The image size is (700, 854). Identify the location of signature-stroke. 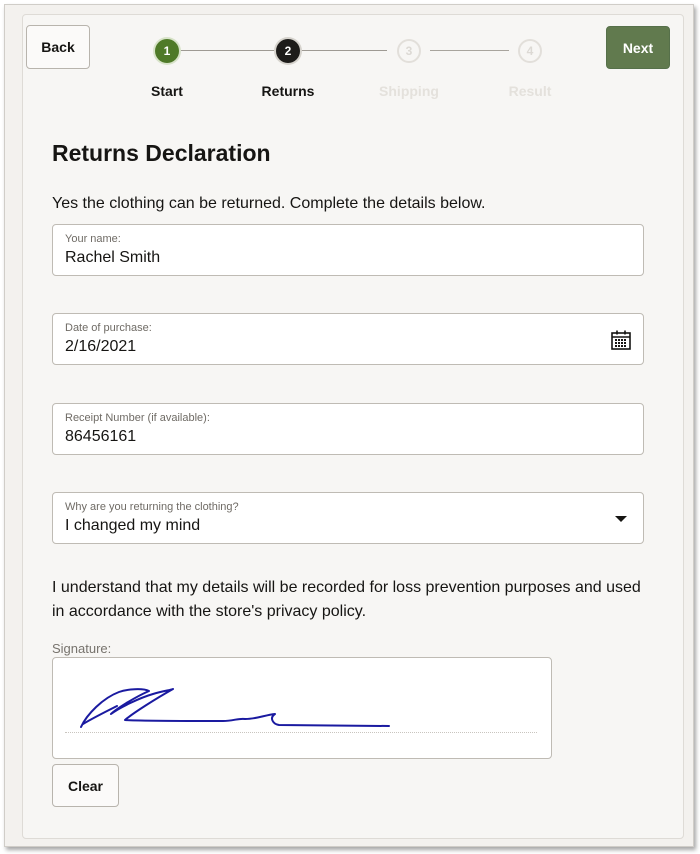
(235, 708).